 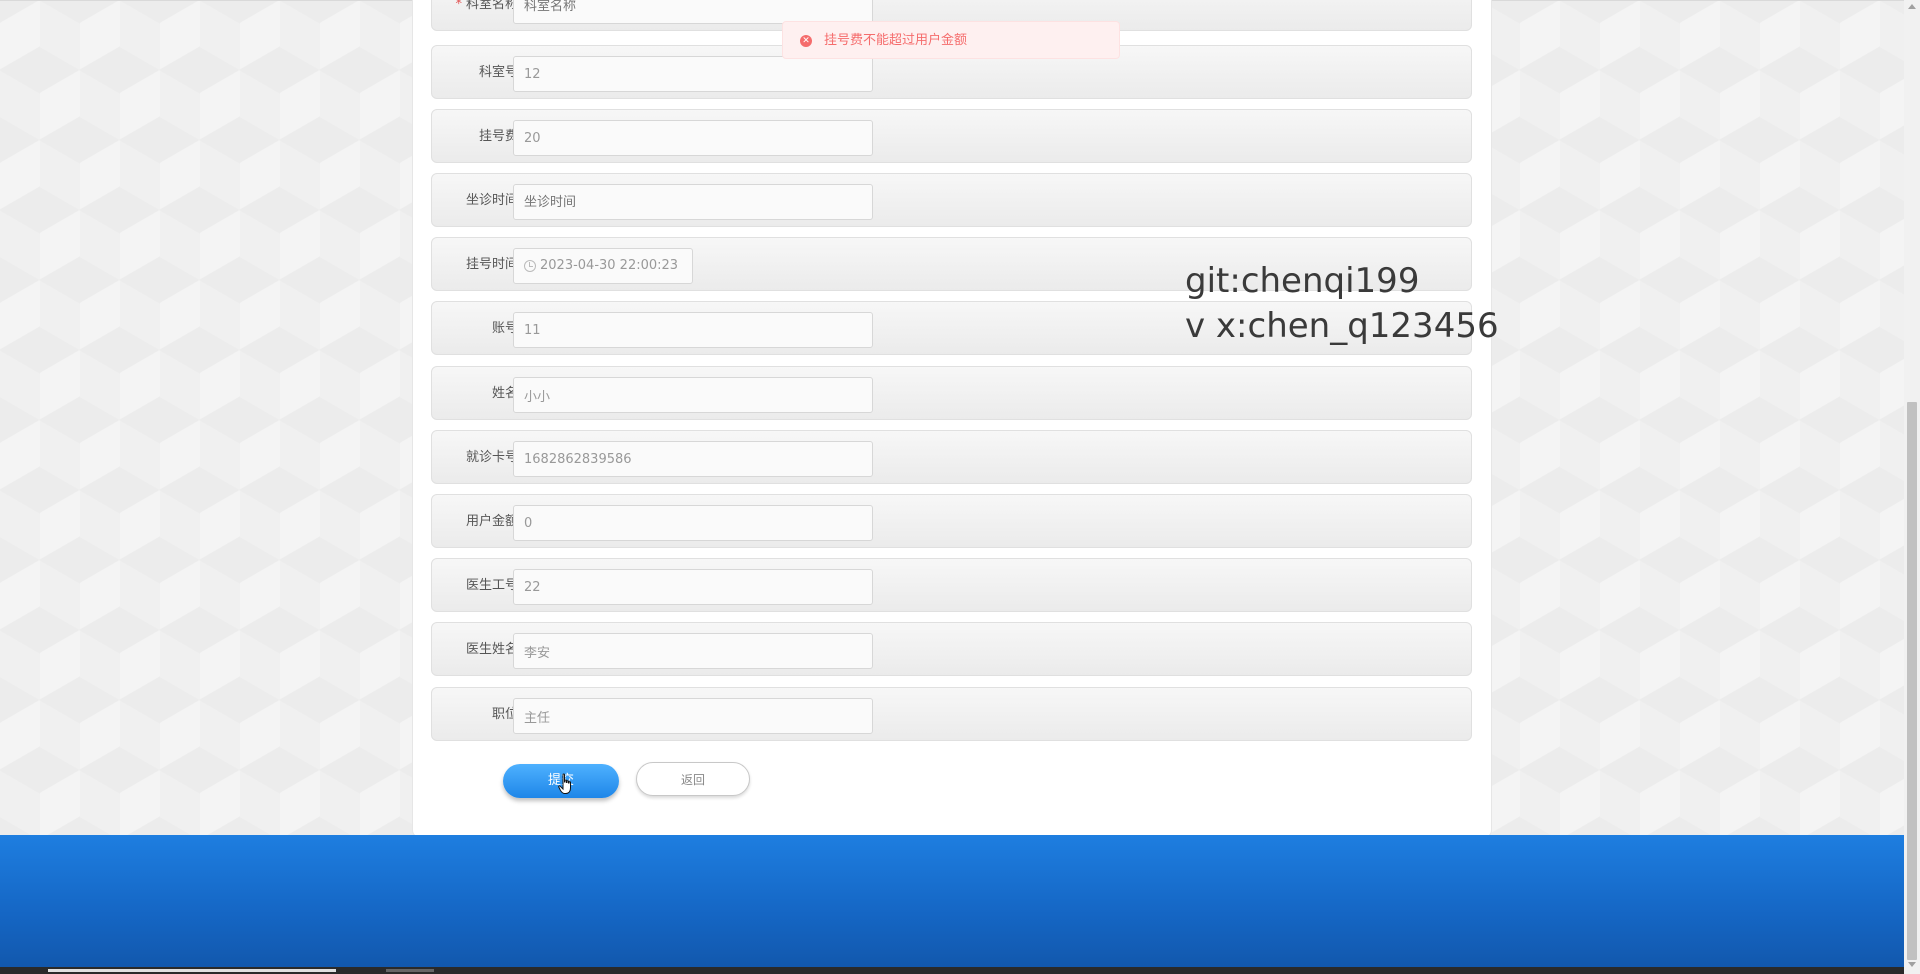 I want to click on page-footer, so click(x=952, y=901).